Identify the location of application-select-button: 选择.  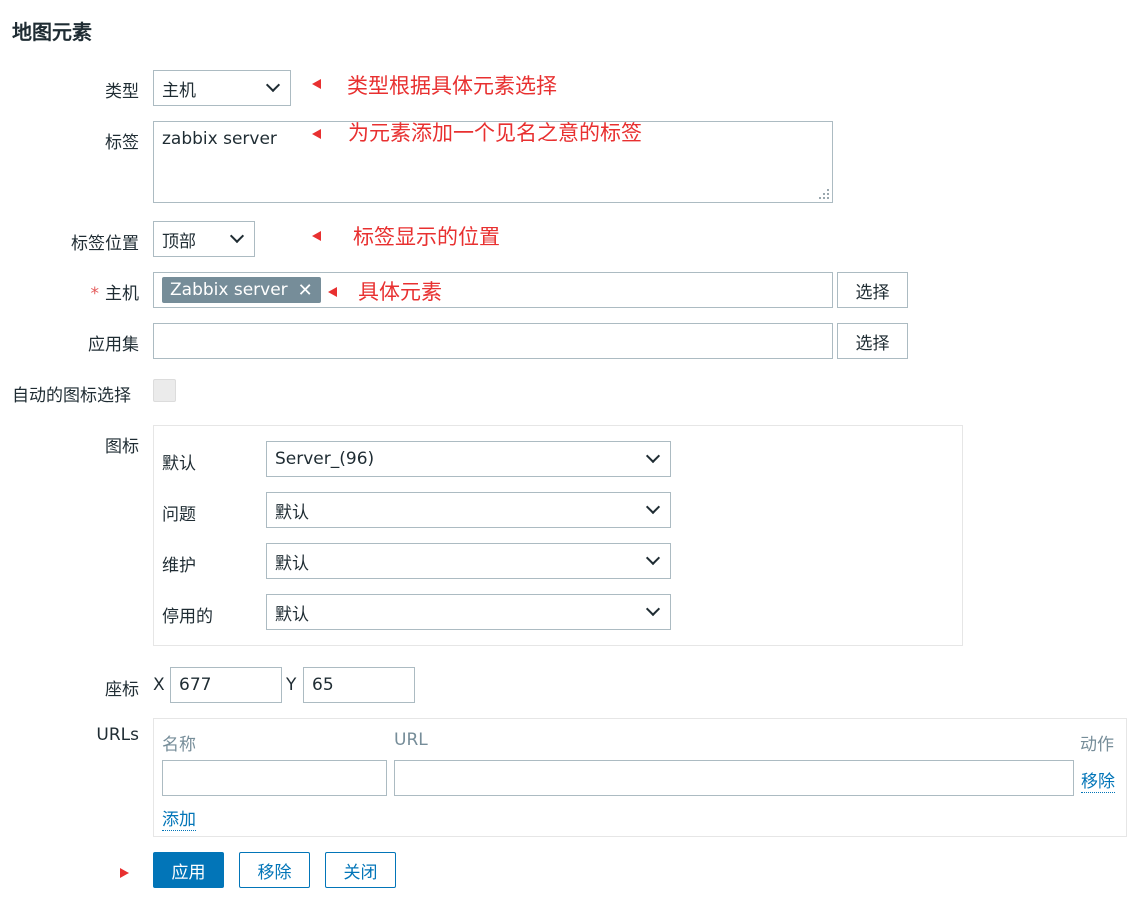
(872, 341).